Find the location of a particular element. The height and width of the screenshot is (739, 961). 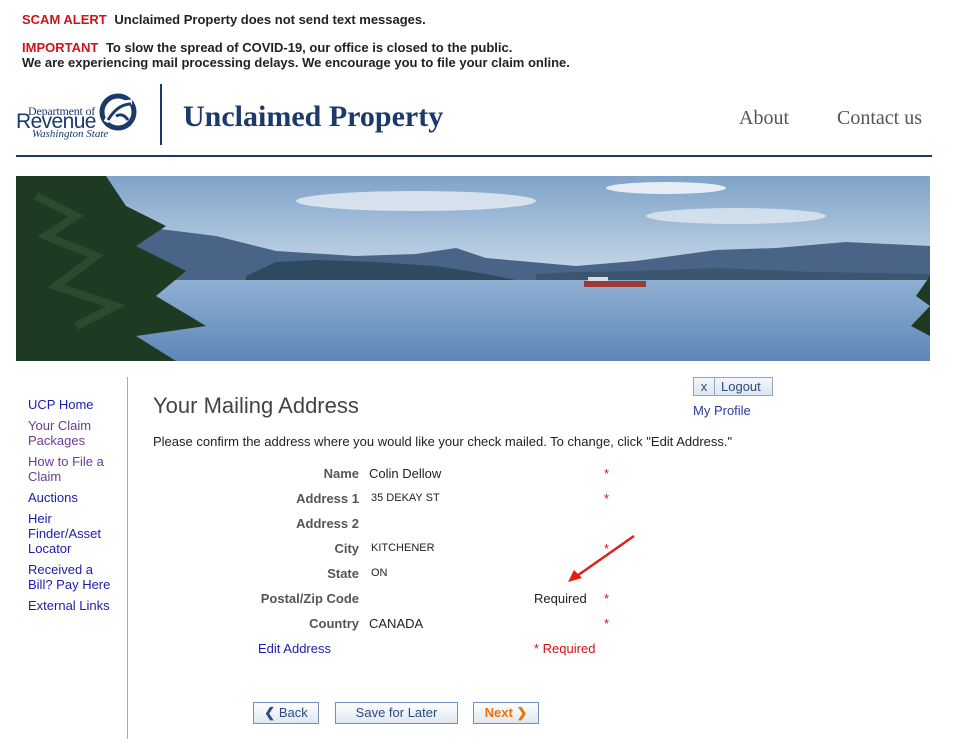

state-value: ON is located at coordinates (379, 573).